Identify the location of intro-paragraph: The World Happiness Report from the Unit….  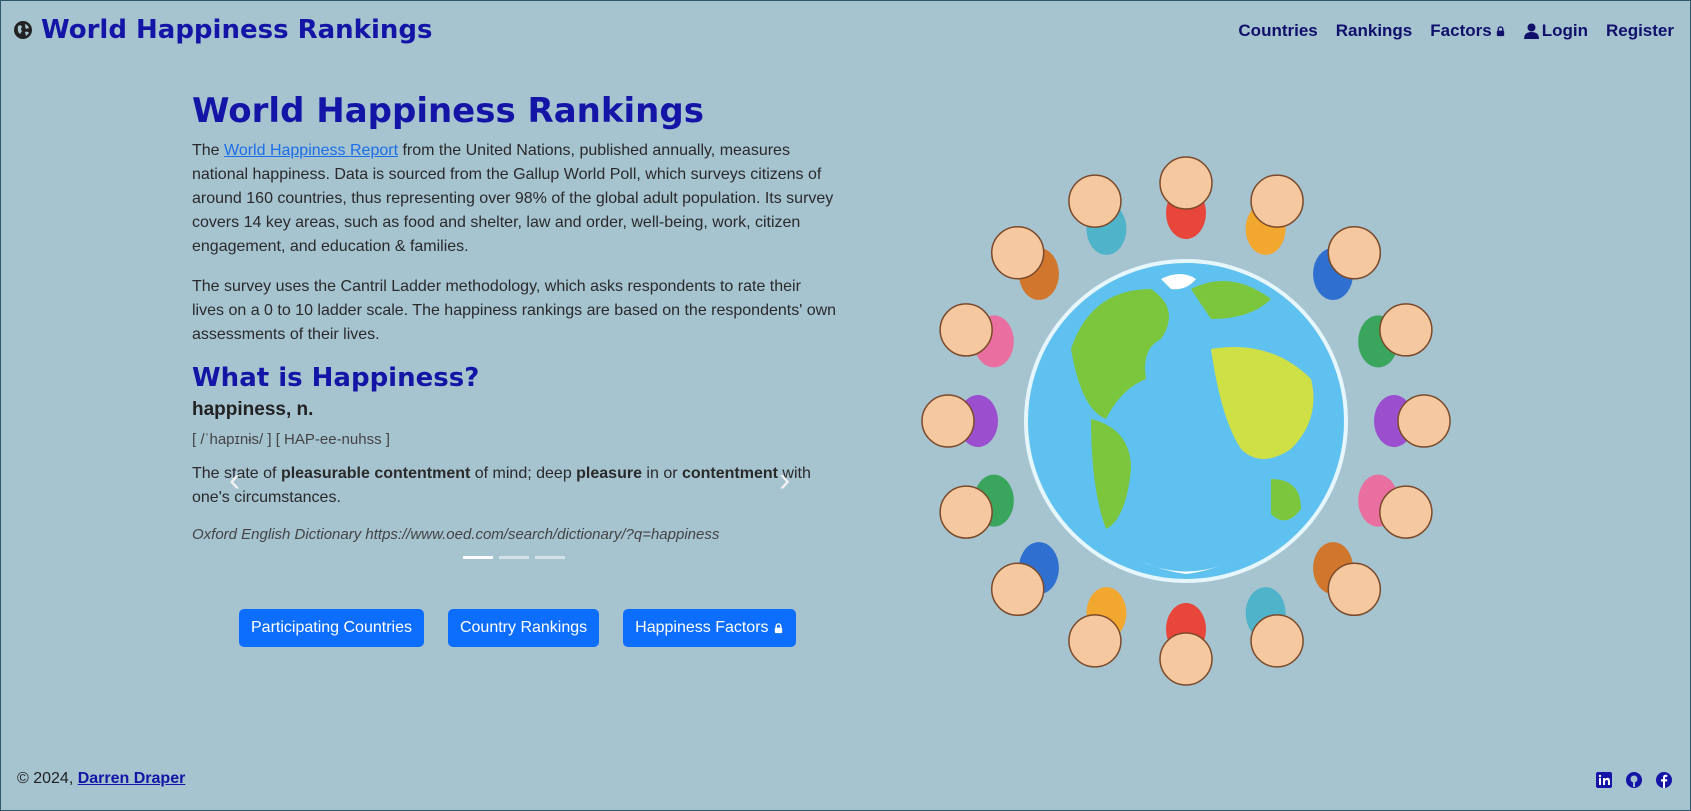
(513, 198).